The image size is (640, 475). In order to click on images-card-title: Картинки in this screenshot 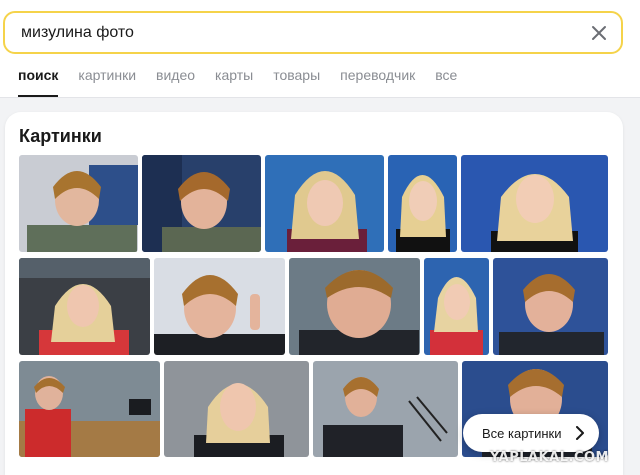, I will do `click(60, 136)`.